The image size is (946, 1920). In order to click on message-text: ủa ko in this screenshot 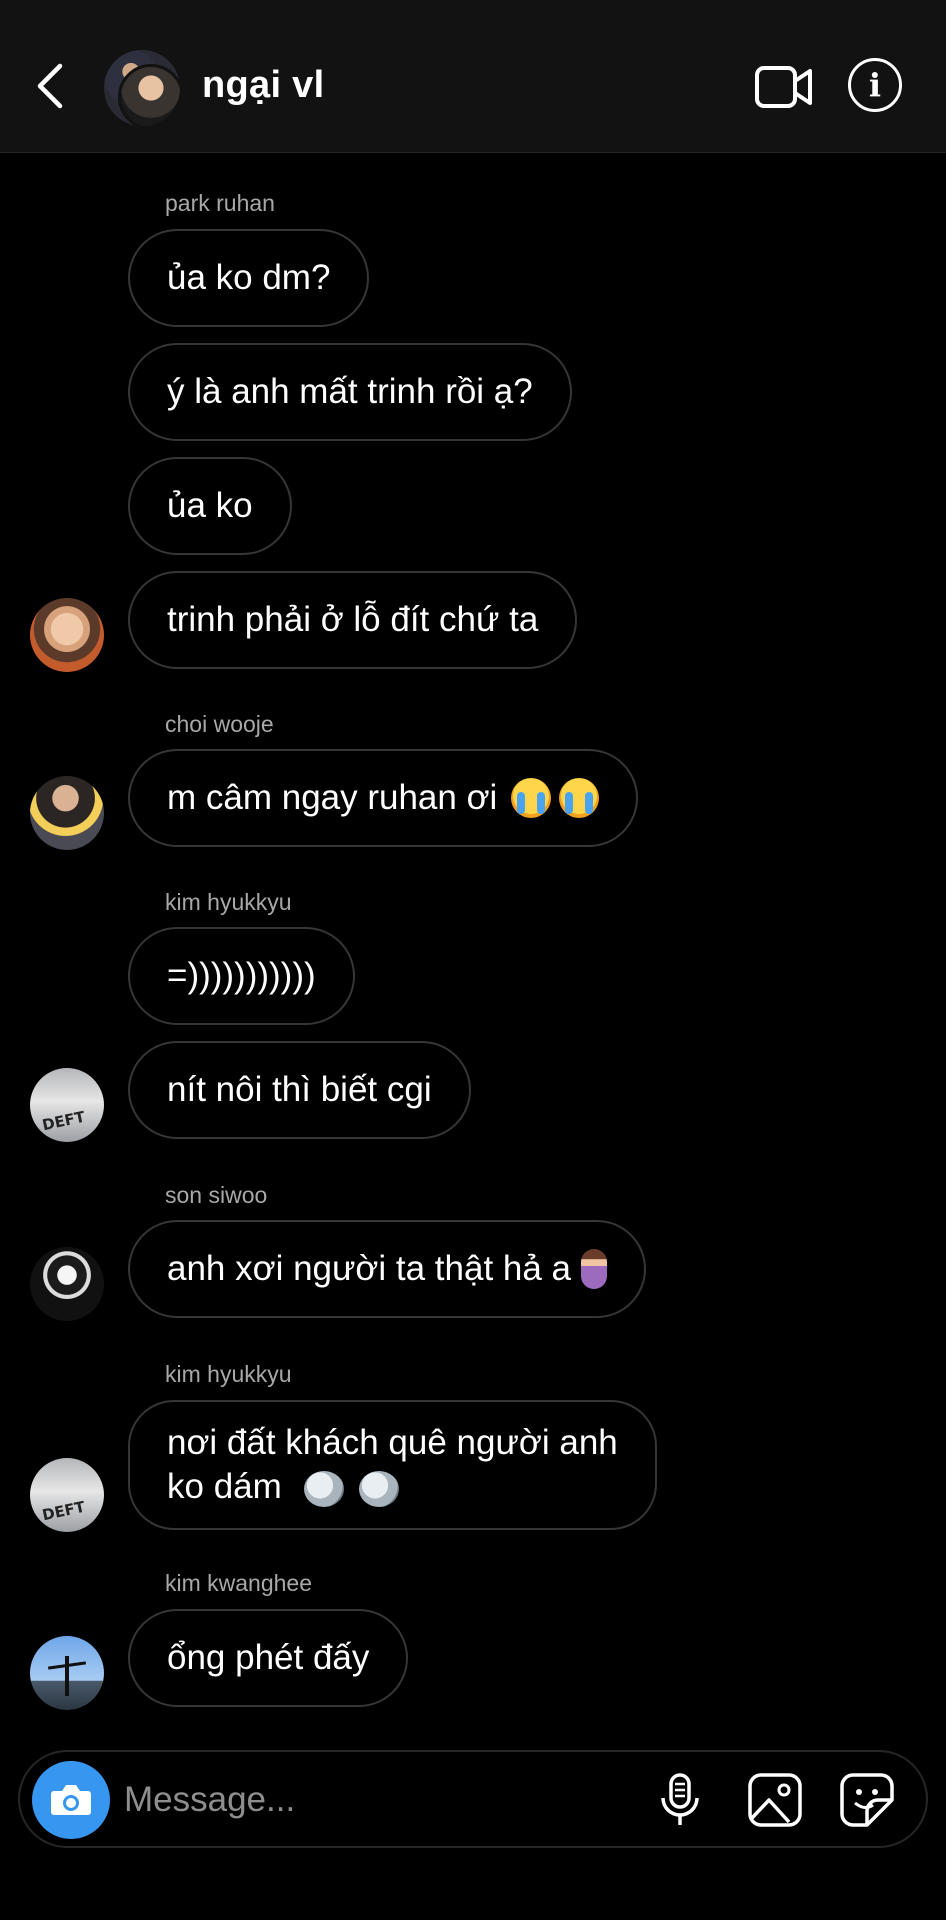, I will do `click(210, 505)`.